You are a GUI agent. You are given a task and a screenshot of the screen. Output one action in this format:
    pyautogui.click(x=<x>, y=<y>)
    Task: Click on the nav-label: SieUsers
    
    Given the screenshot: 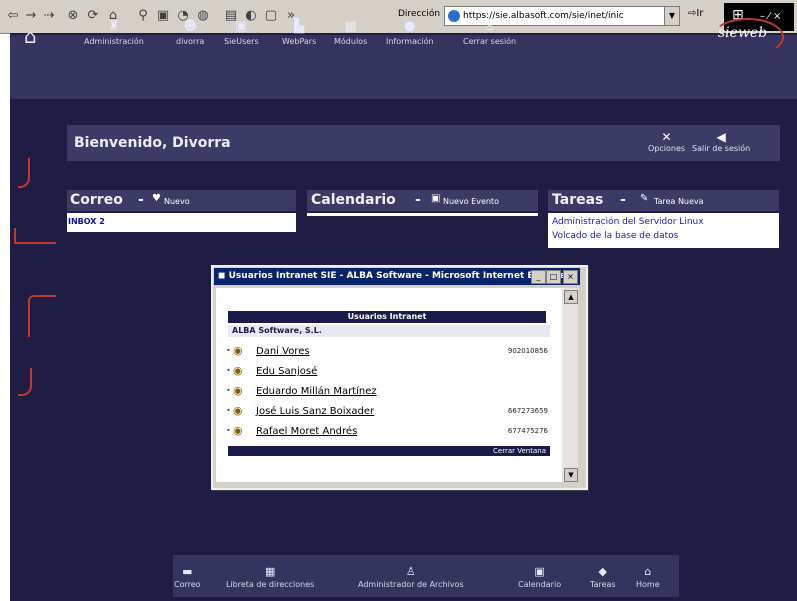 What is the action you would take?
    pyautogui.click(x=241, y=41)
    